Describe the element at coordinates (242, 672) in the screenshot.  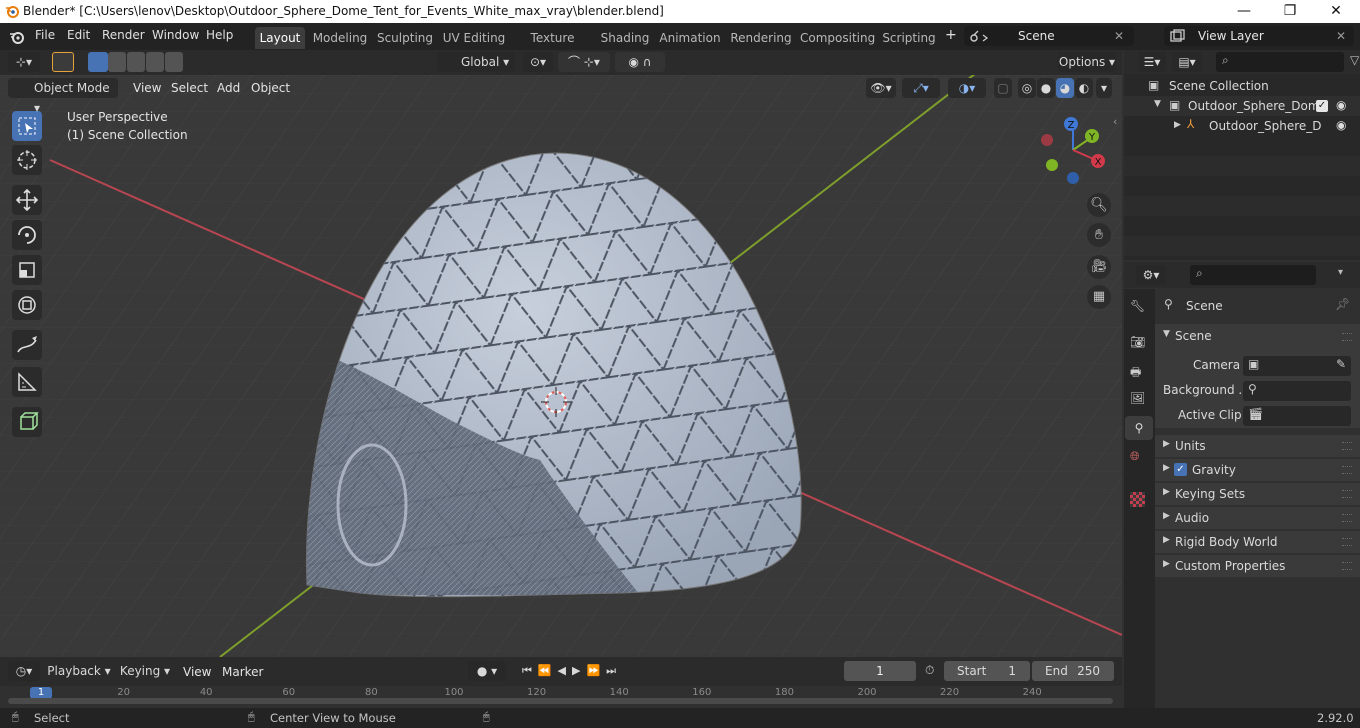
I see `timeline-marker-menu: Marker` at that location.